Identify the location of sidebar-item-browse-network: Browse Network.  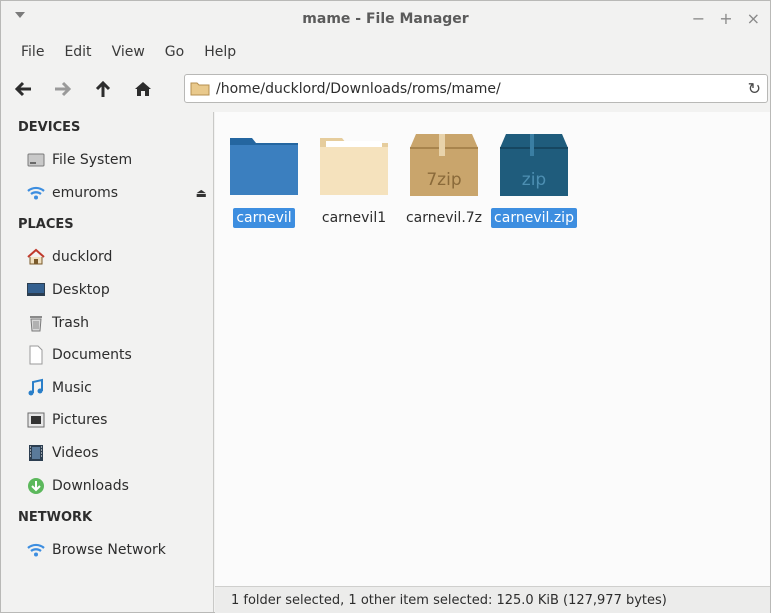
(110, 550).